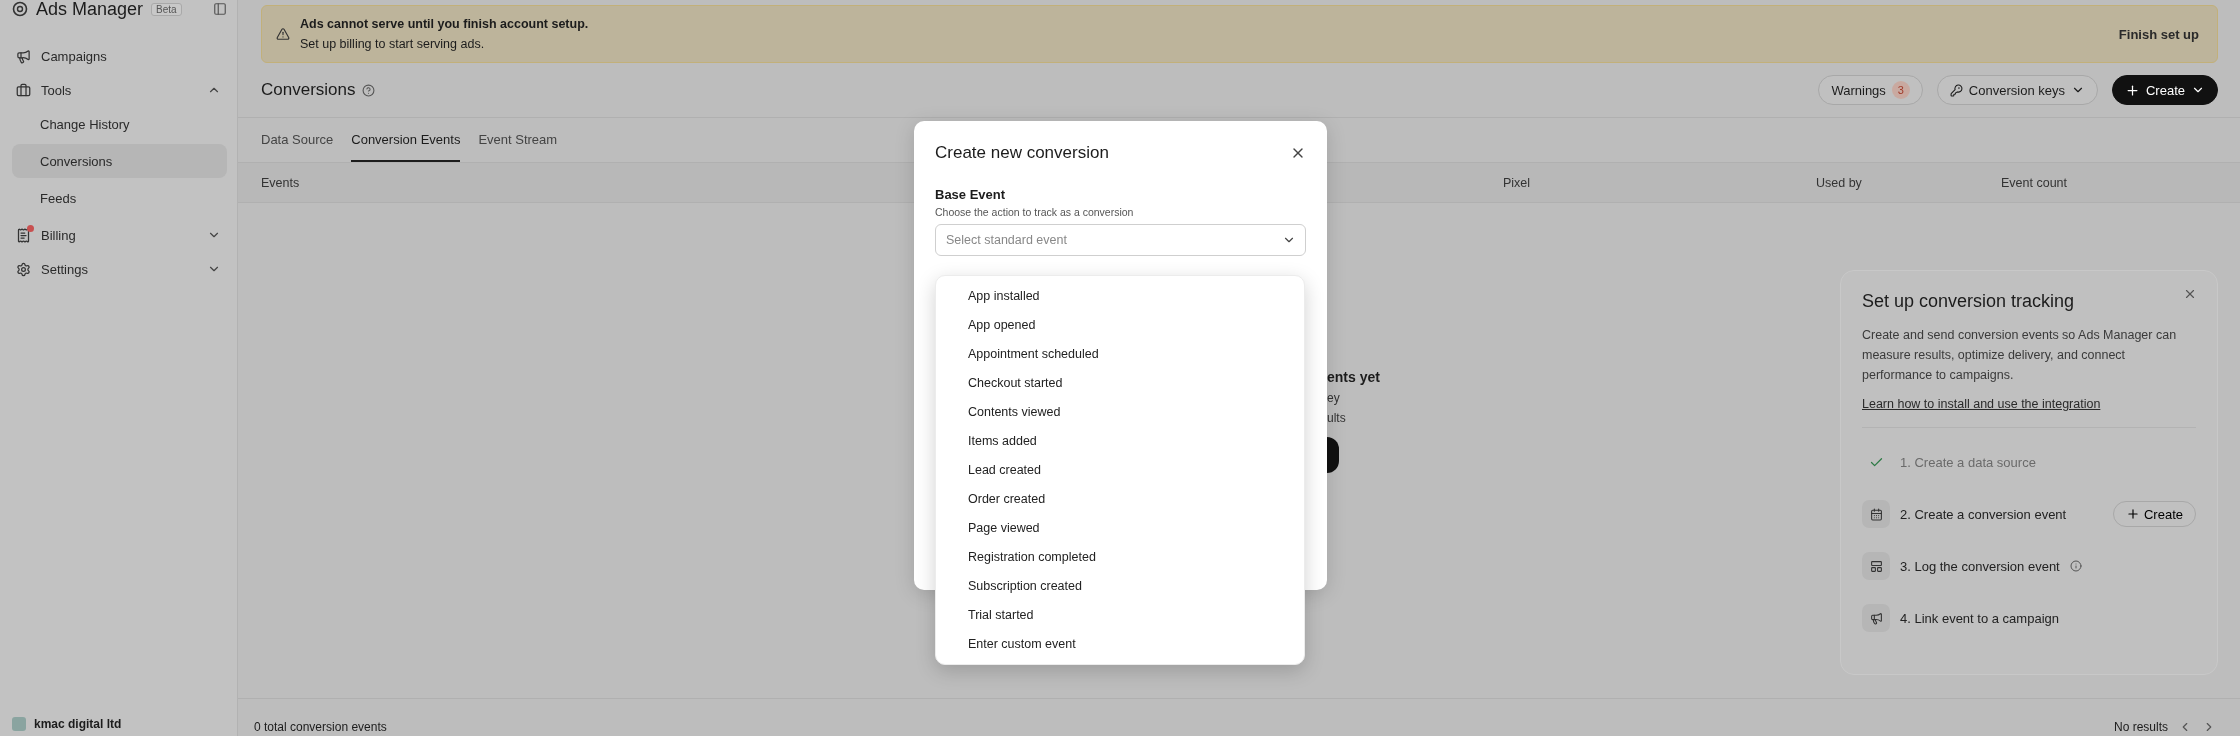 This screenshot has height=736, width=2240. Describe the element at coordinates (1120, 441) in the screenshot. I see `dropdown-option: Items added` at that location.